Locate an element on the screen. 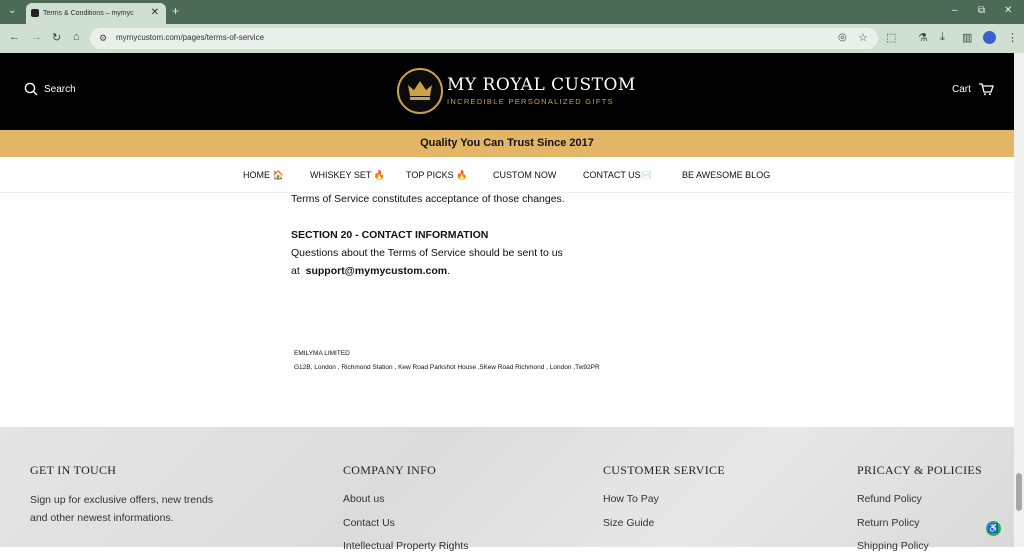  logo-crown-icon is located at coordinates (420, 91).